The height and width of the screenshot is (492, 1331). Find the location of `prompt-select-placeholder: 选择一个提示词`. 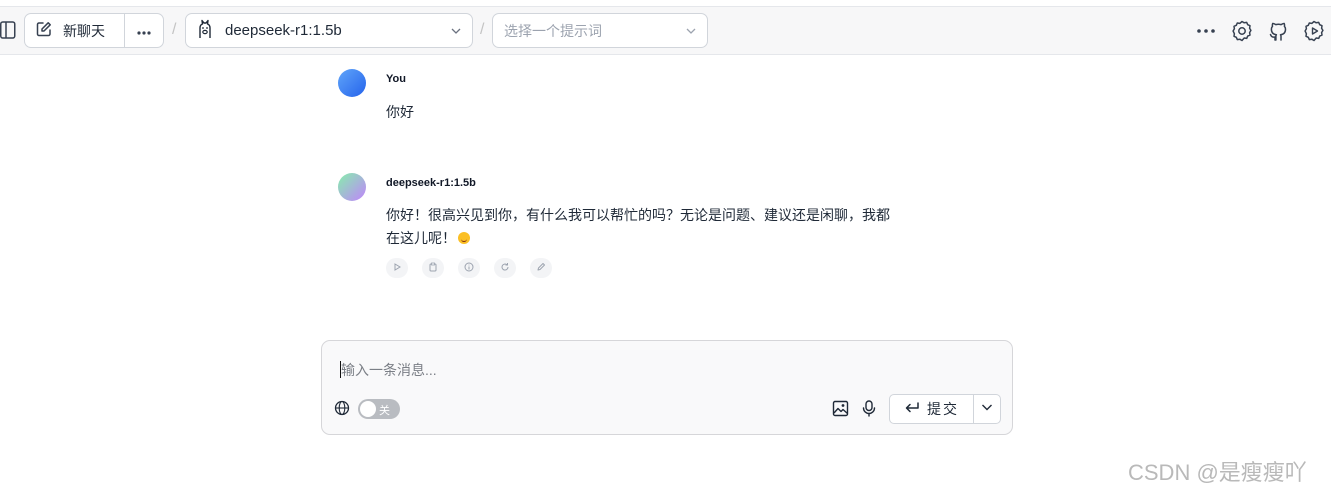

prompt-select-placeholder: 选择一个提示词 is located at coordinates (553, 30).